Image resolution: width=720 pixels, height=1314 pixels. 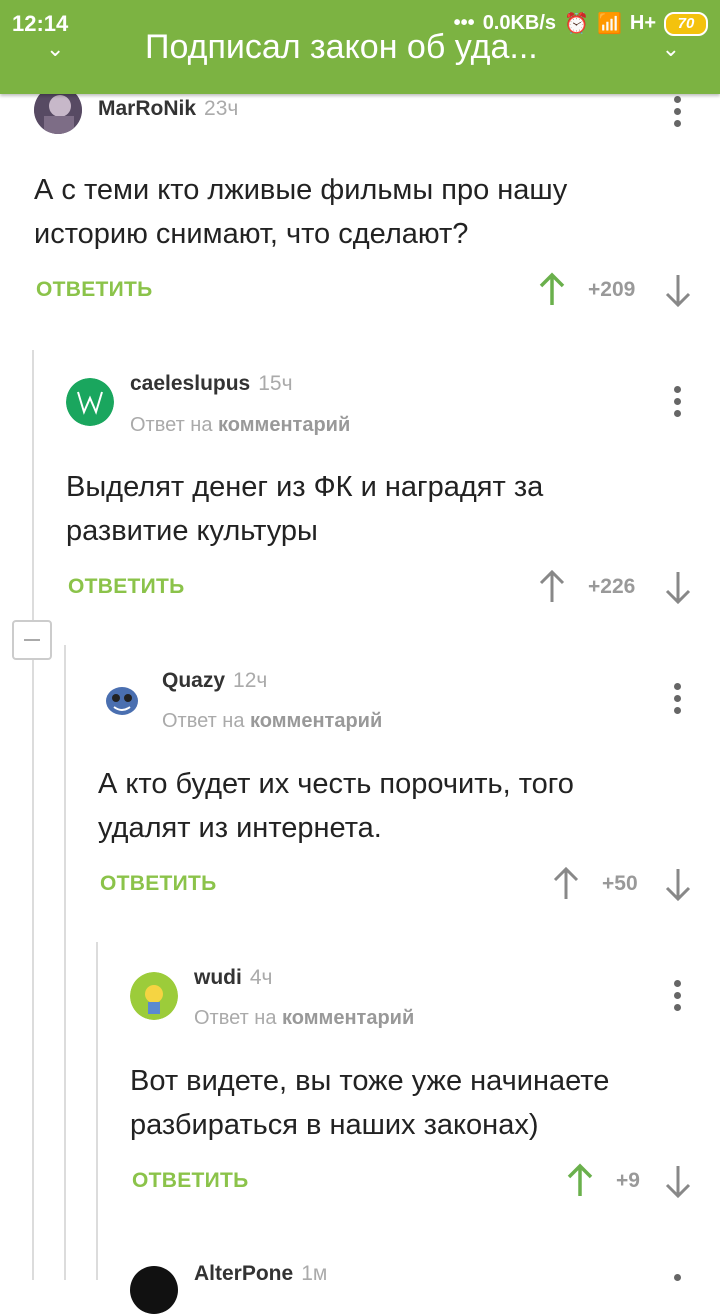 What do you see at coordinates (168, 109) in the screenshot?
I see `comment-author: MarRoNik 23ч` at bounding box center [168, 109].